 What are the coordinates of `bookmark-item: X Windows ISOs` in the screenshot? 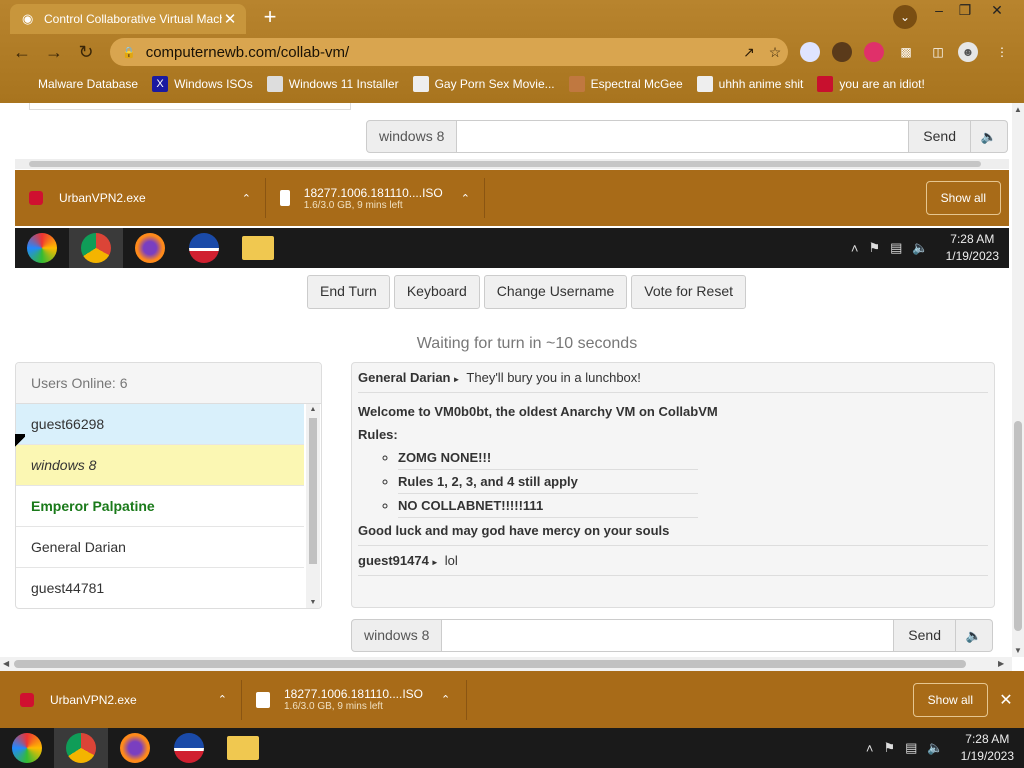 It's located at (202, 84).